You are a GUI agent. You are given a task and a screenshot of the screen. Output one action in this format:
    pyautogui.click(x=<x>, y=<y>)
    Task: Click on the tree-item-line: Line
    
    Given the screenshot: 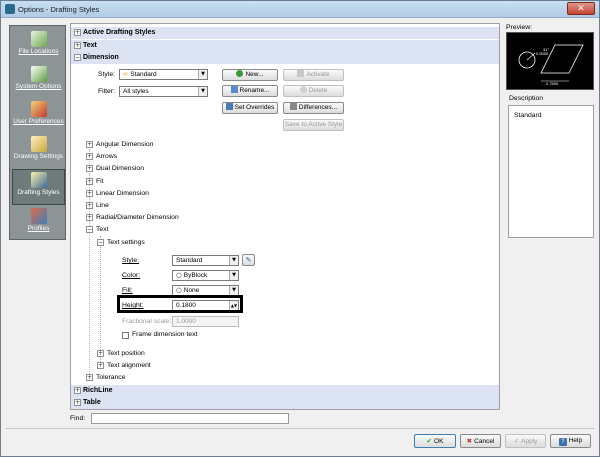 What is the action you would take?
    pyautogui.click(x=102, y=205)
    